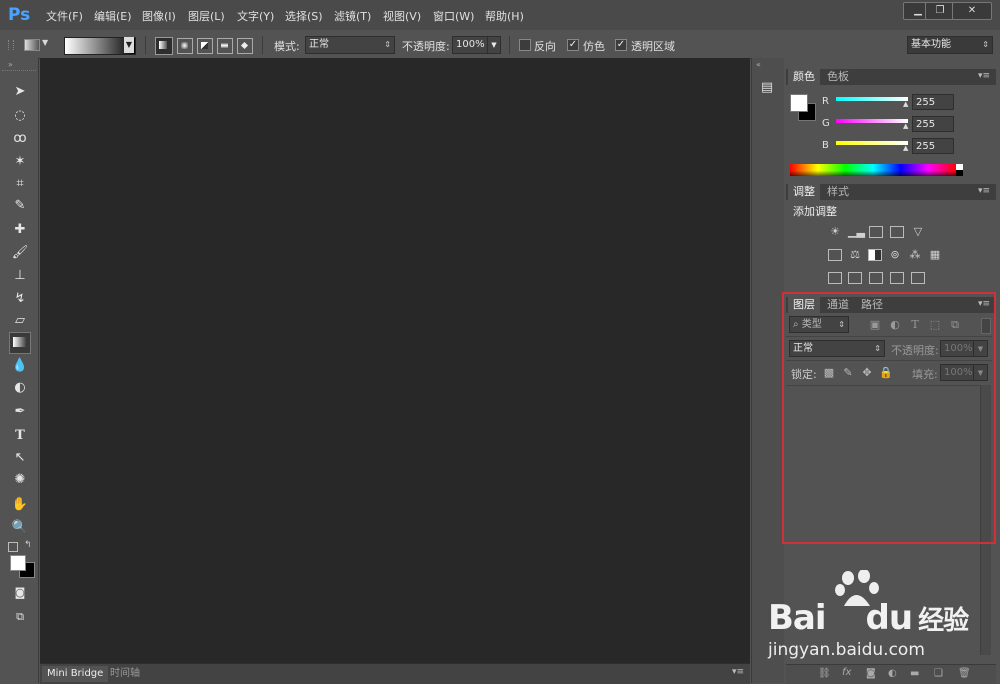  I want to click on dither-checkbox: ✓, so click(573, 45).